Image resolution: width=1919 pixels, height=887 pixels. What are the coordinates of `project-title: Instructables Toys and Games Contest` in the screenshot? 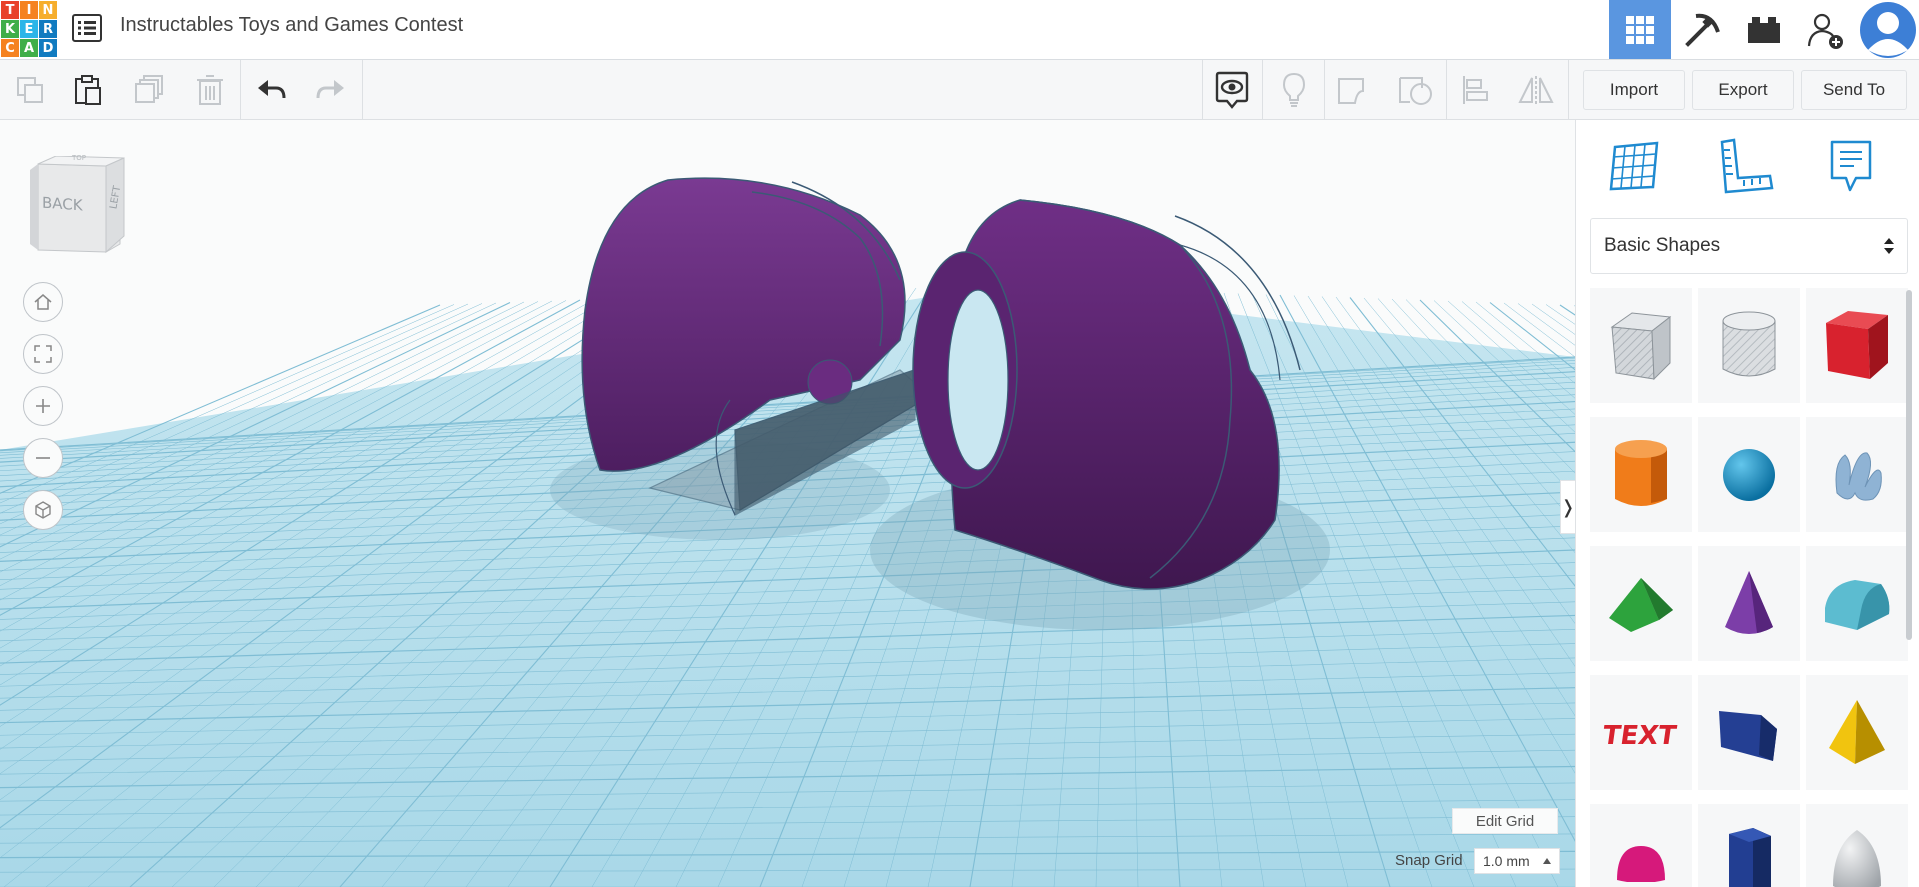 It's located at (291, 25).